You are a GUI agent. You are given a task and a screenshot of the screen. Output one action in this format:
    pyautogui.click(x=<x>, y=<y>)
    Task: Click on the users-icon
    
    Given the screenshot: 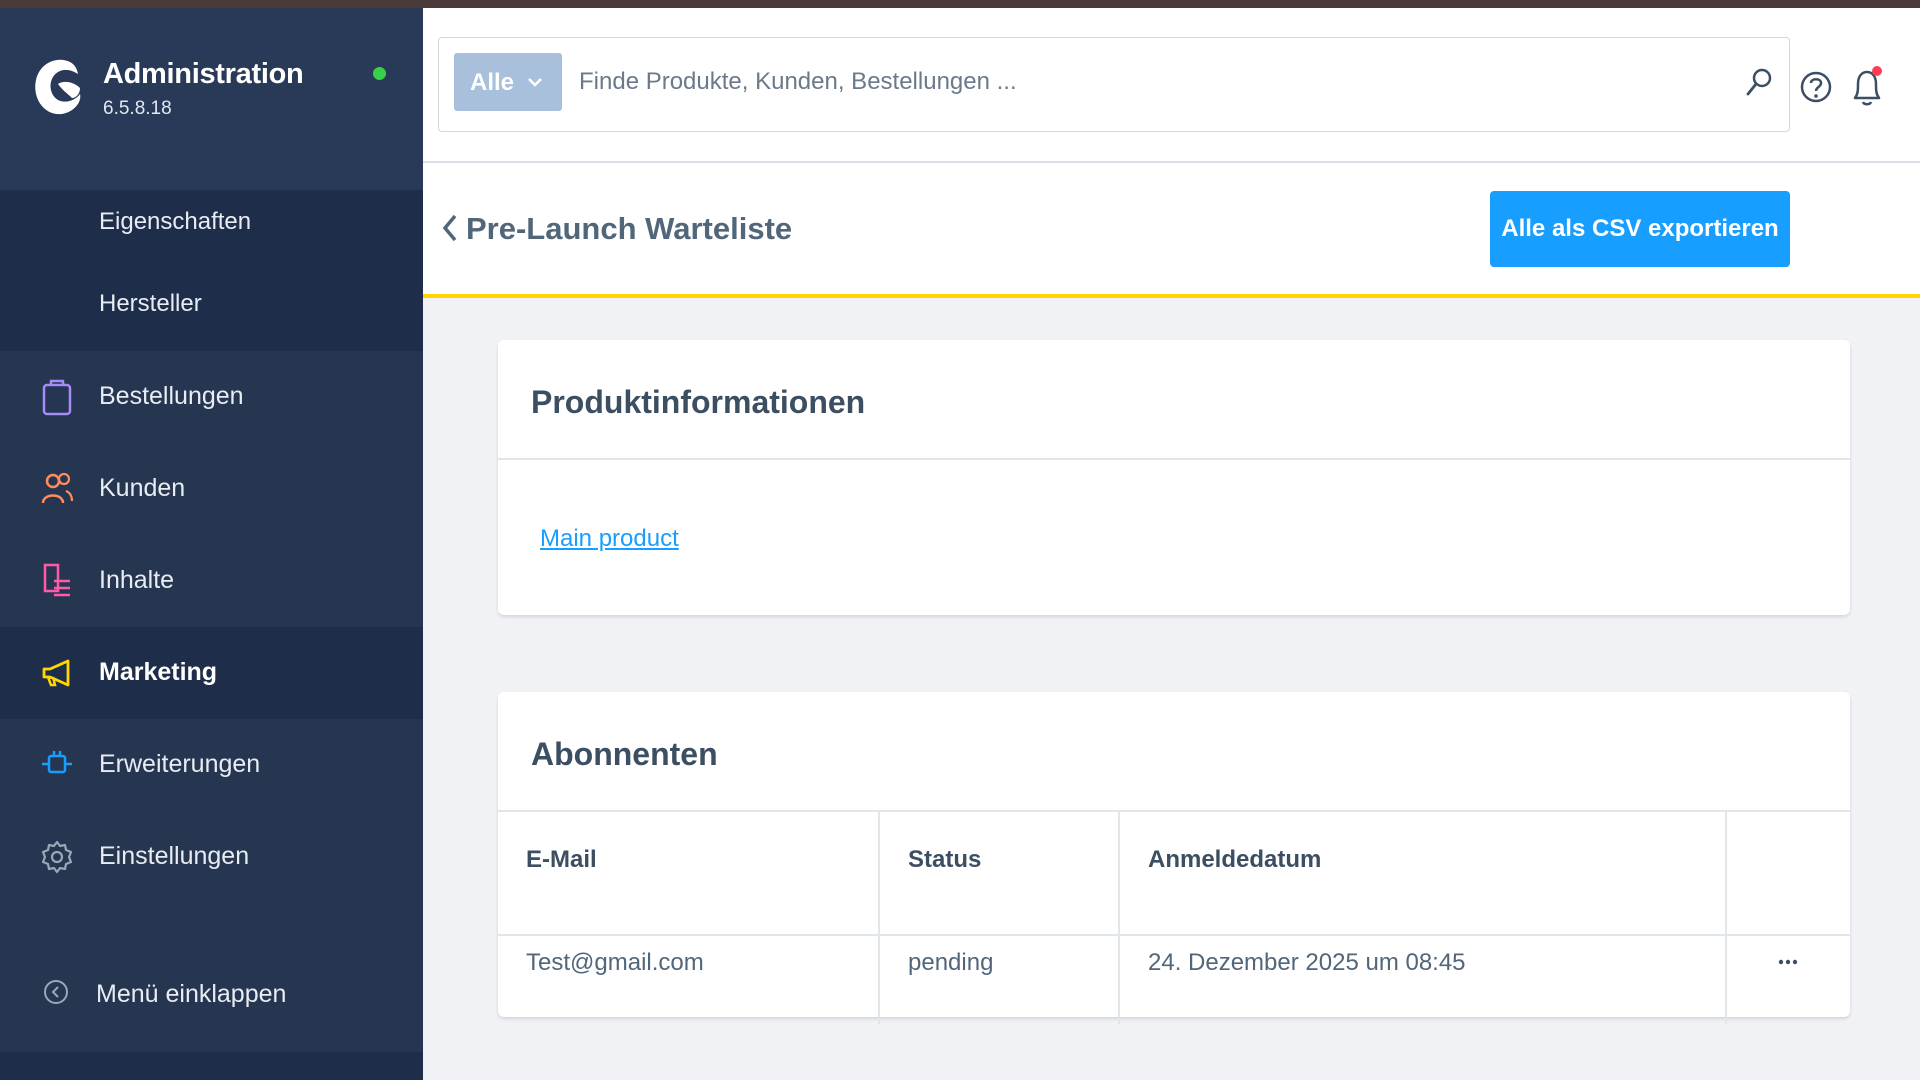 What is the action you would take?
    pyautogui.click(x=57, y=488)
    